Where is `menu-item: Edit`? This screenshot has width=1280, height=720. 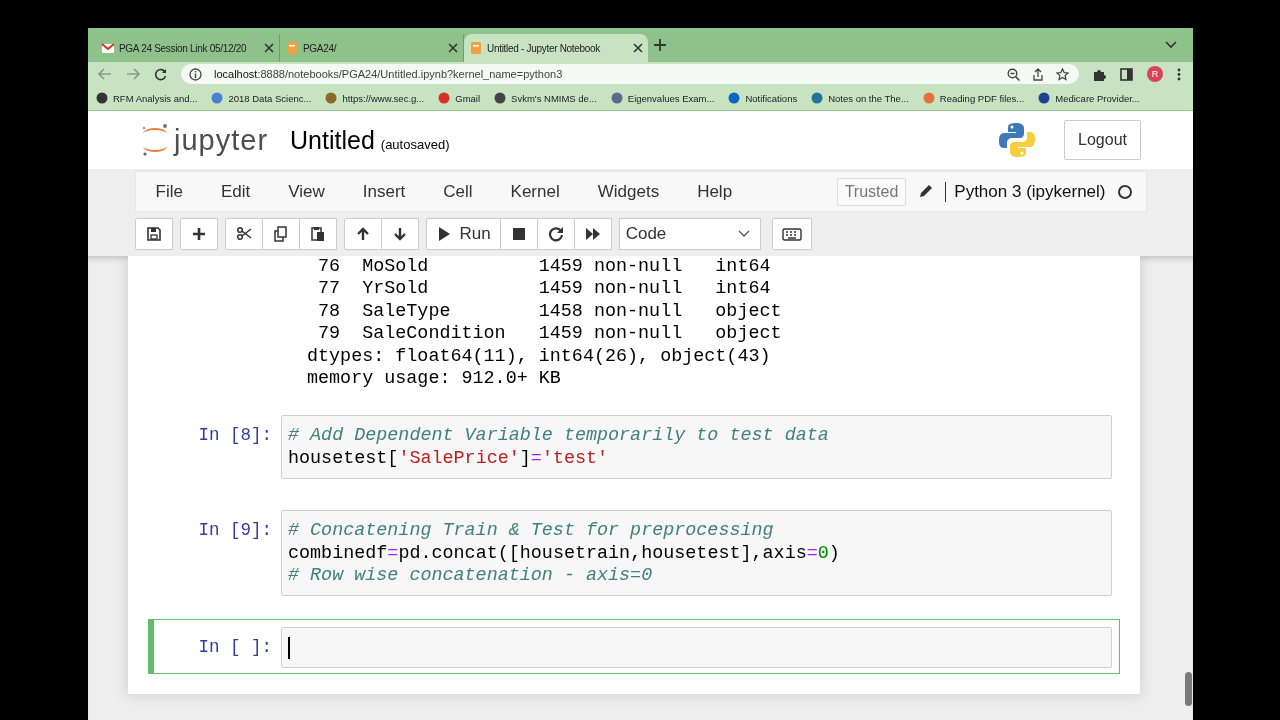 menu-item: Edit is located at coordinates (235, 191).